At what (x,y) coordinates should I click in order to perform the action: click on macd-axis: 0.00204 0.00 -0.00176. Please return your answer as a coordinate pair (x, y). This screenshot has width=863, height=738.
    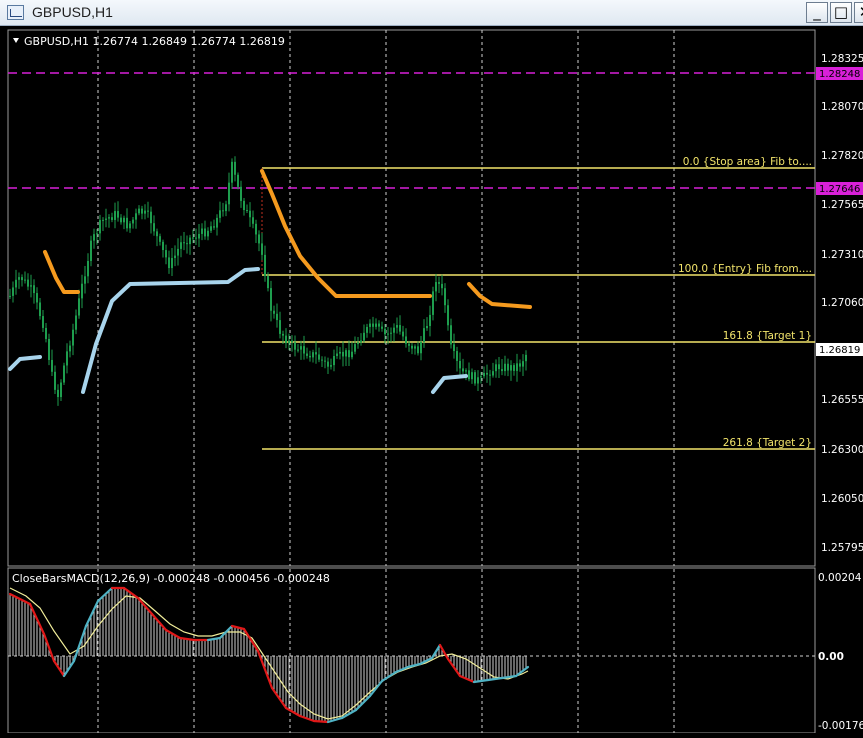
    Looking at the image, I should click on (840, 652).